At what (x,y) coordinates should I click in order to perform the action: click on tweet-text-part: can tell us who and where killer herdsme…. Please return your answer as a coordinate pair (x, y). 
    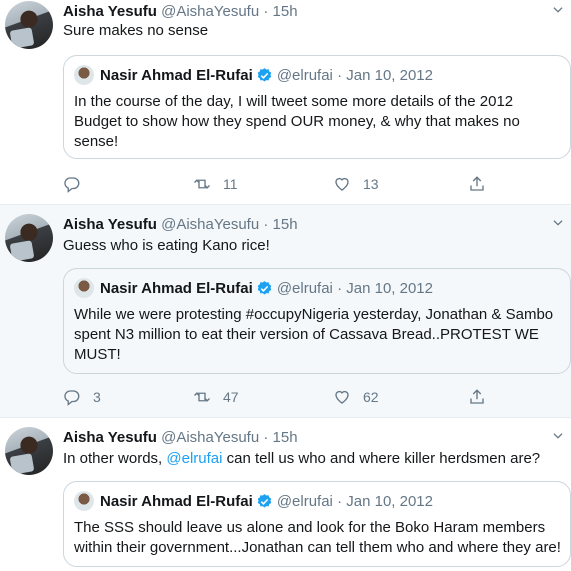
    Looking at the image, I should click on (381, 458).